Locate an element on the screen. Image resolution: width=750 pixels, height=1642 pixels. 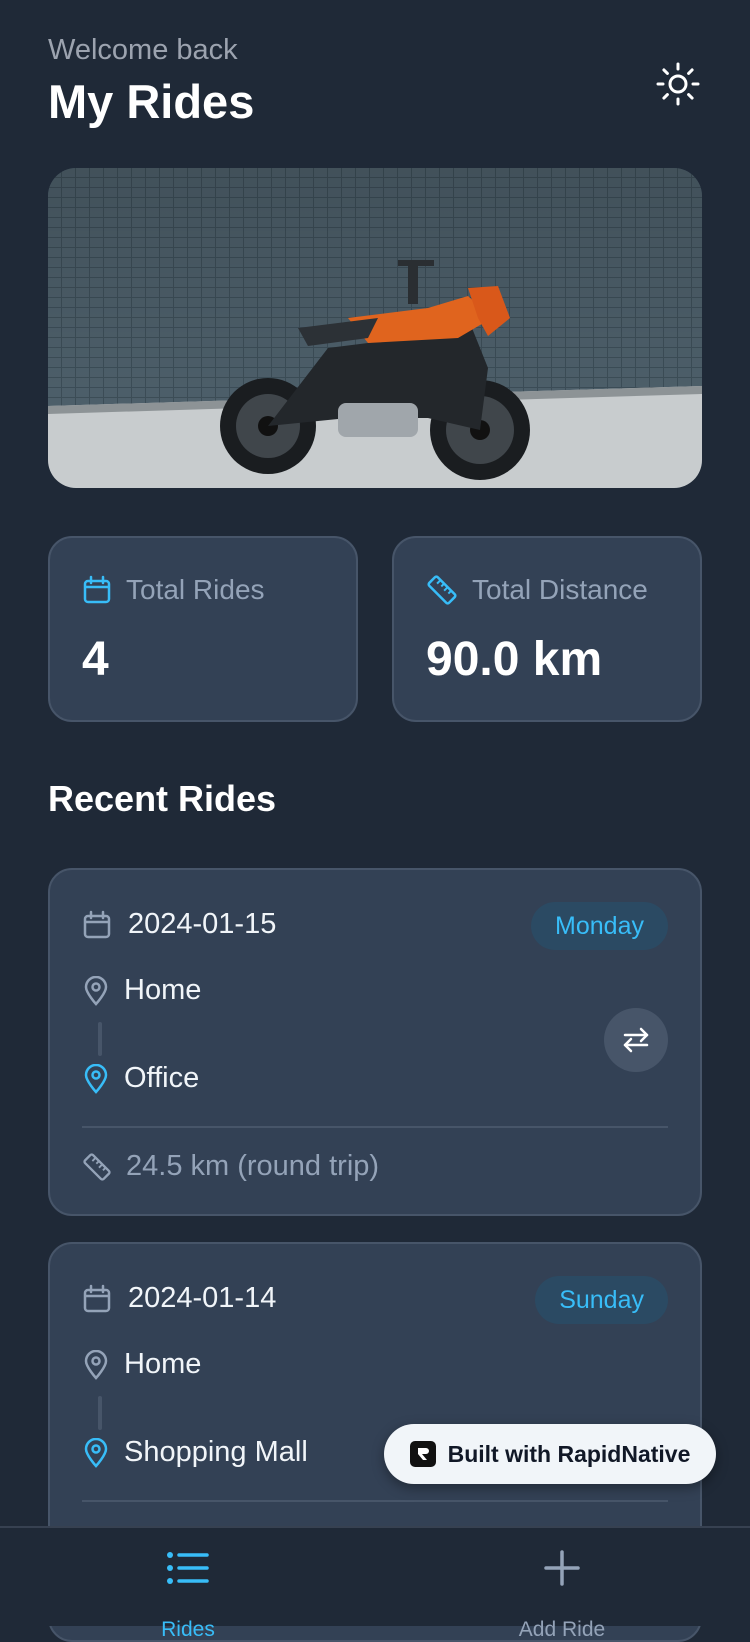
tab-label: Rides is located at coordinates (188, 1629).